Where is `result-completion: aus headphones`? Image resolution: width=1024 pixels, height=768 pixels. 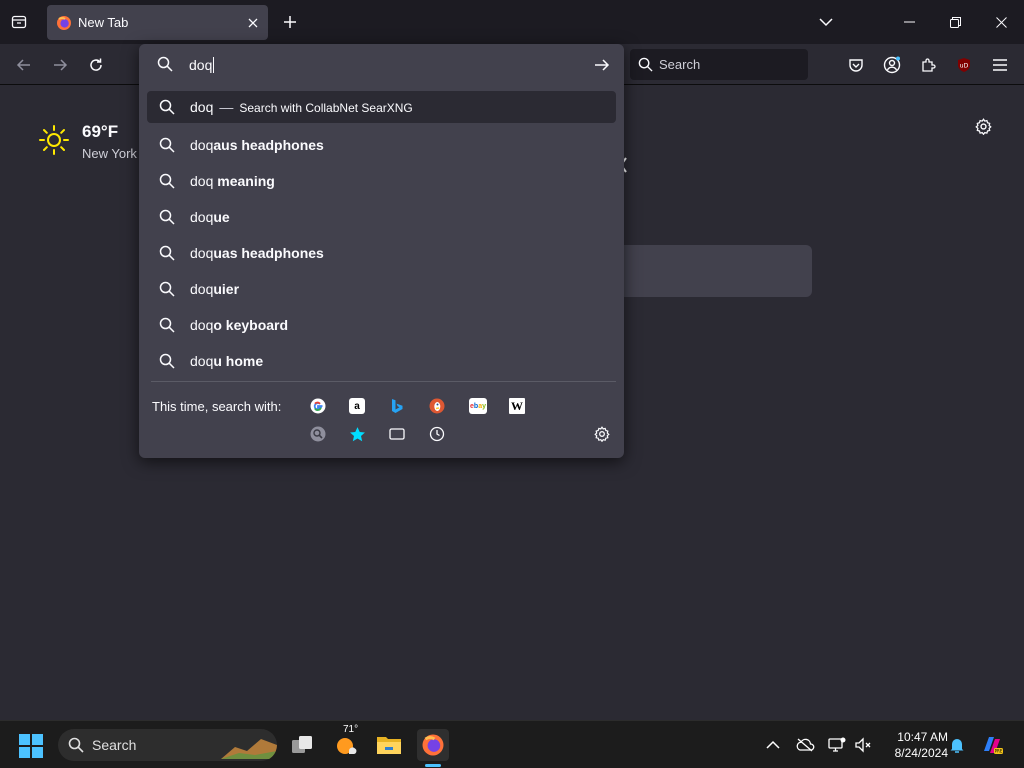
result-completion: aus headphones is located at coordinates (268, 145).